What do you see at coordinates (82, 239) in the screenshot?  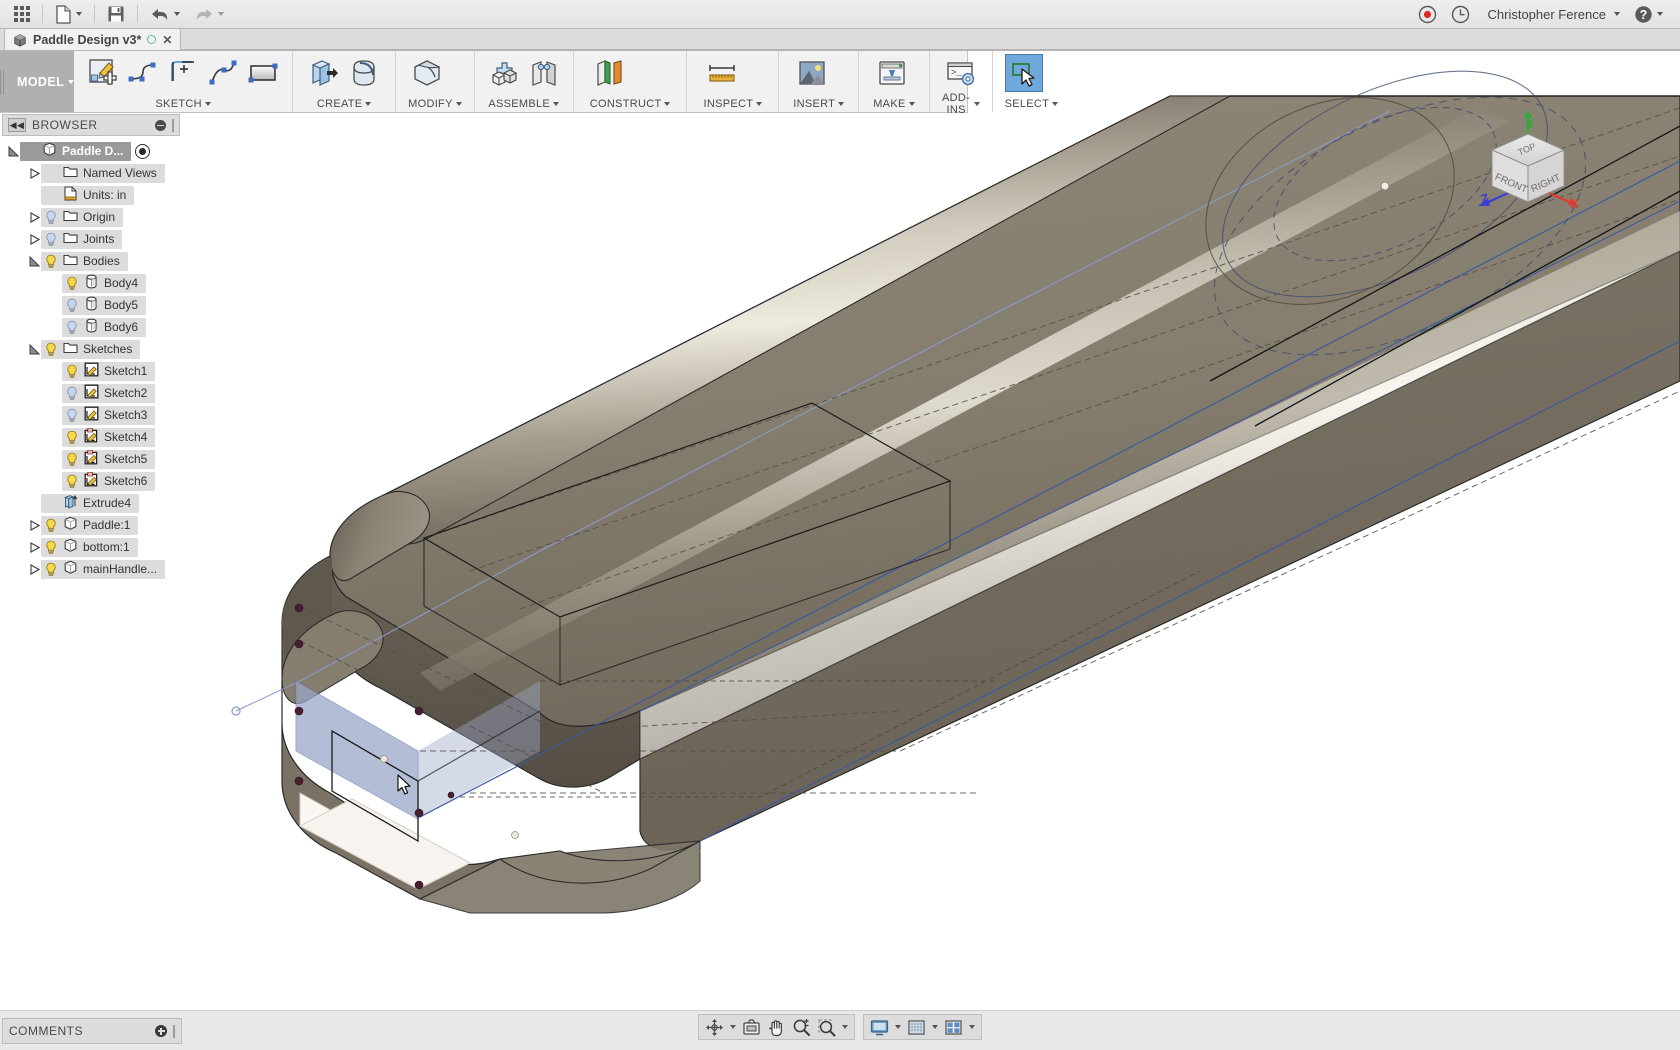 I see `browser-tree-item-body: Joints` at bounding box center [82, 239].